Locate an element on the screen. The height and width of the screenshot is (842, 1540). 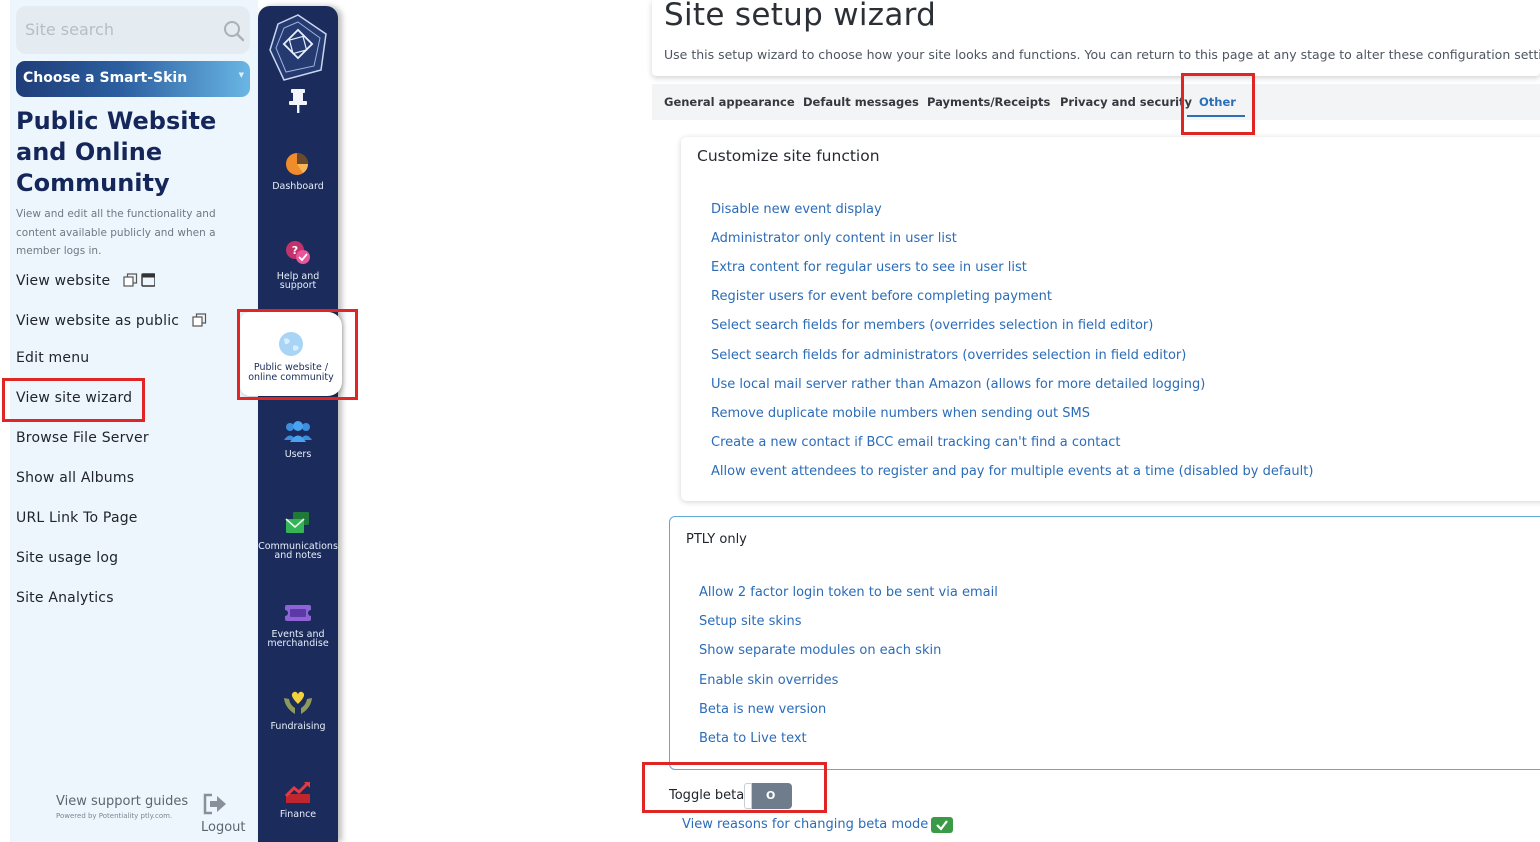
active-tab-underline is located at coordinates (1216, 116).